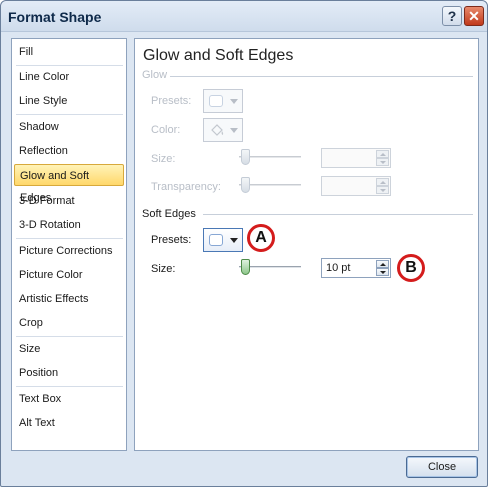 This screenshot has height=487, width=488. I want to click on glow-group-label: Glow, so click(155, 75).